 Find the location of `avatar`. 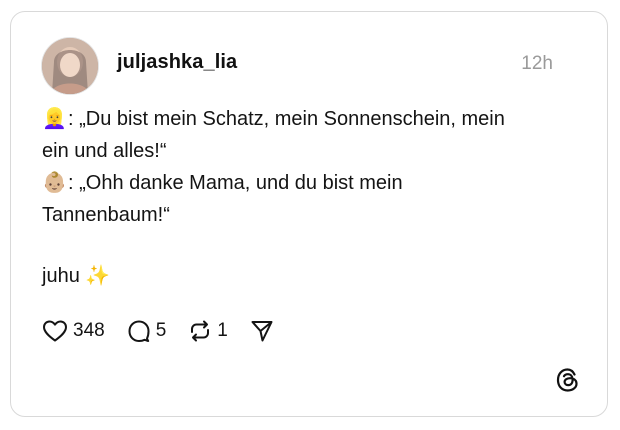

avatar is located at coordinates (70, 66).